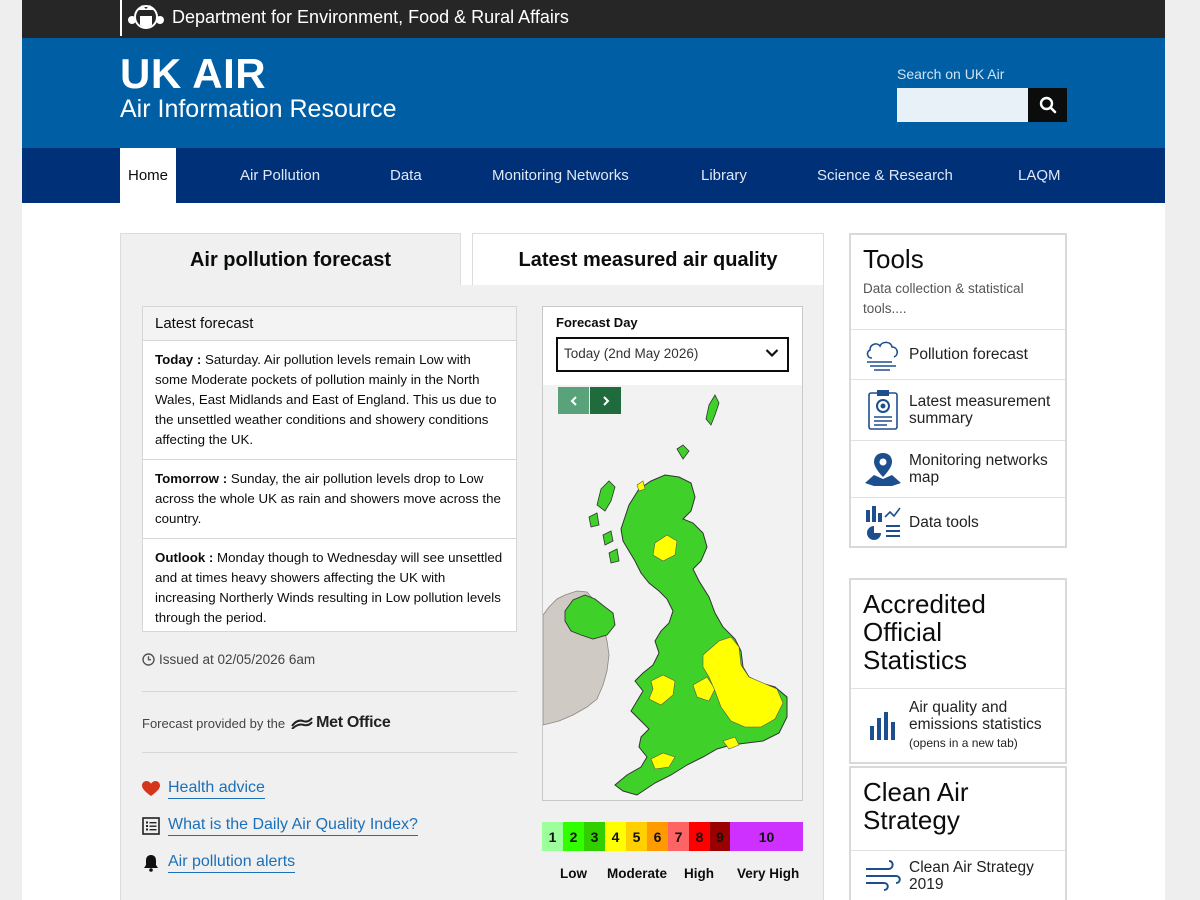  I want to click on tool-latest-measurement-summary-label: Latest measurement summary, so click(980, 410).